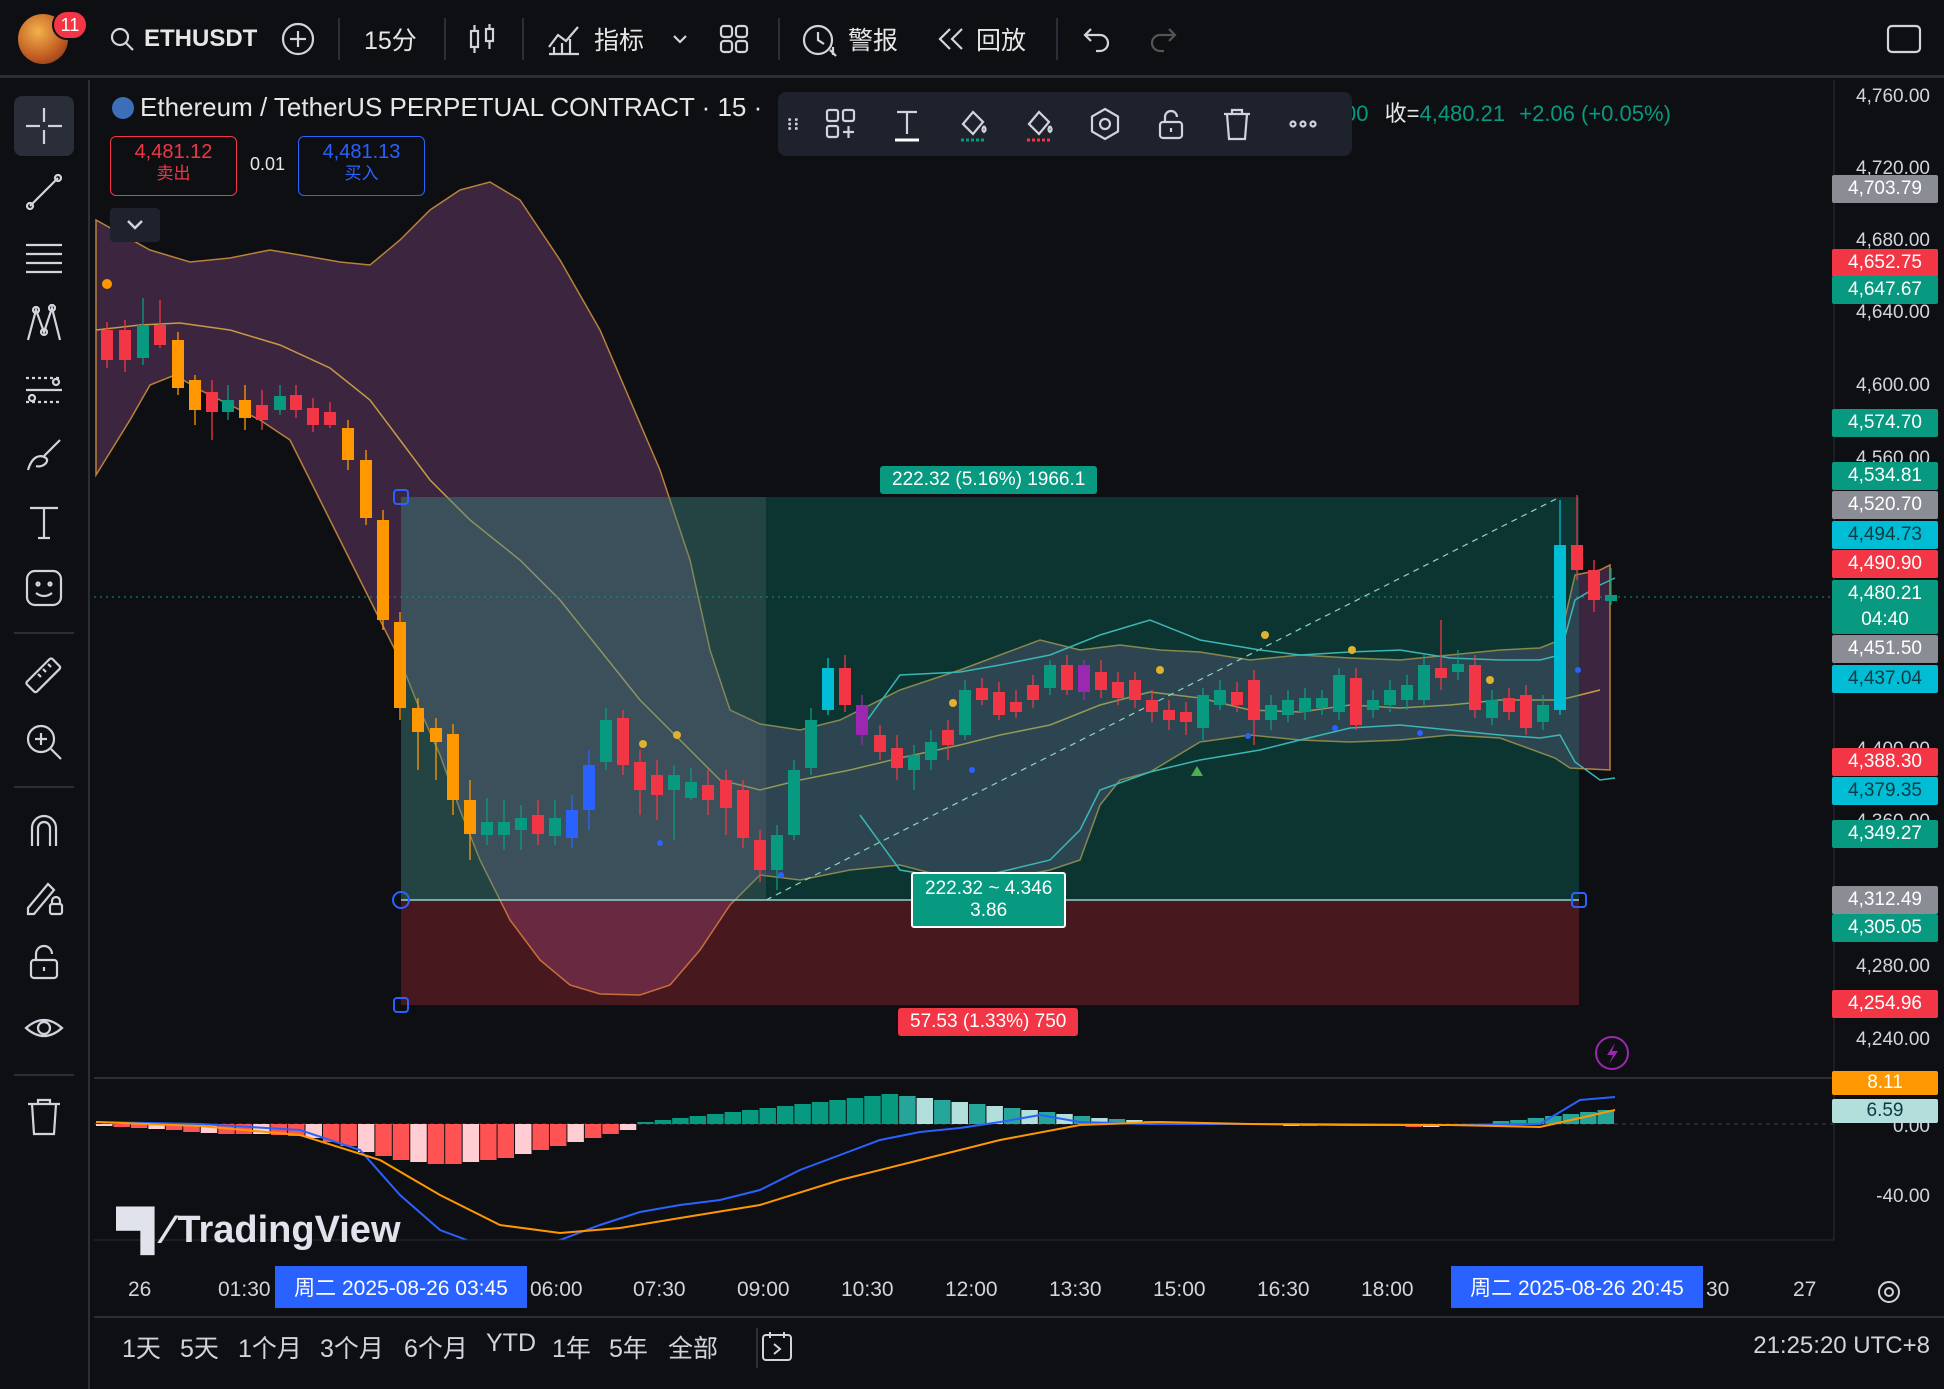 Image resolution: width=1944 pixels, height=1389 pixels. I want to click on delete-drawings-tool, so click(44, 1116).